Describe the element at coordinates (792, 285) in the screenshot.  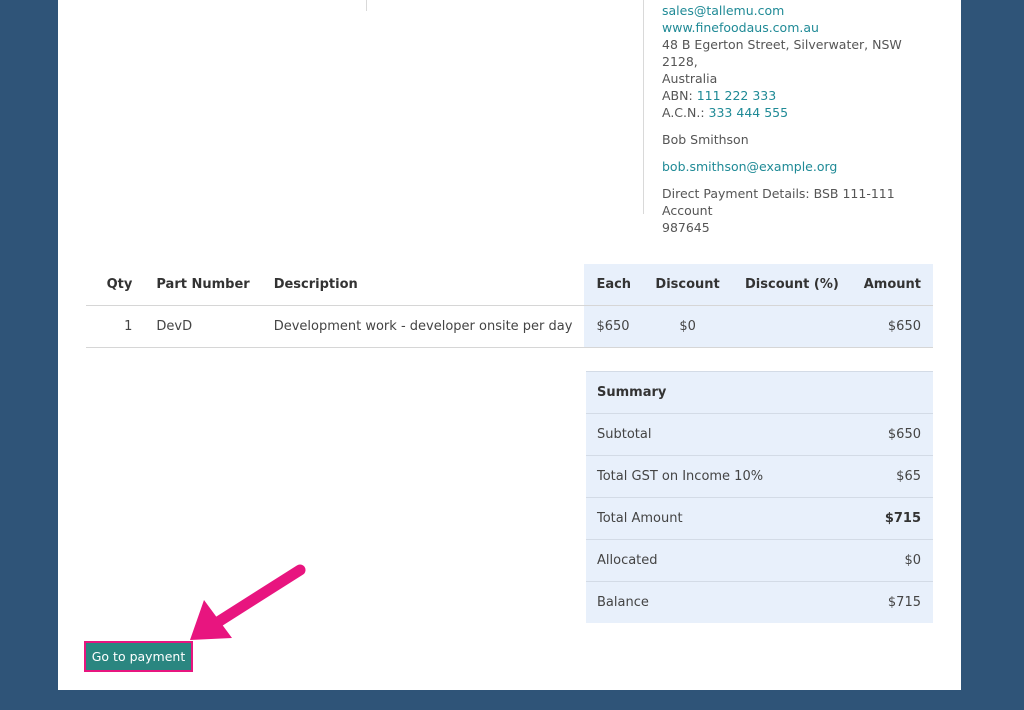
I see `column-header-discount-pct: Discount (%)` at that location.